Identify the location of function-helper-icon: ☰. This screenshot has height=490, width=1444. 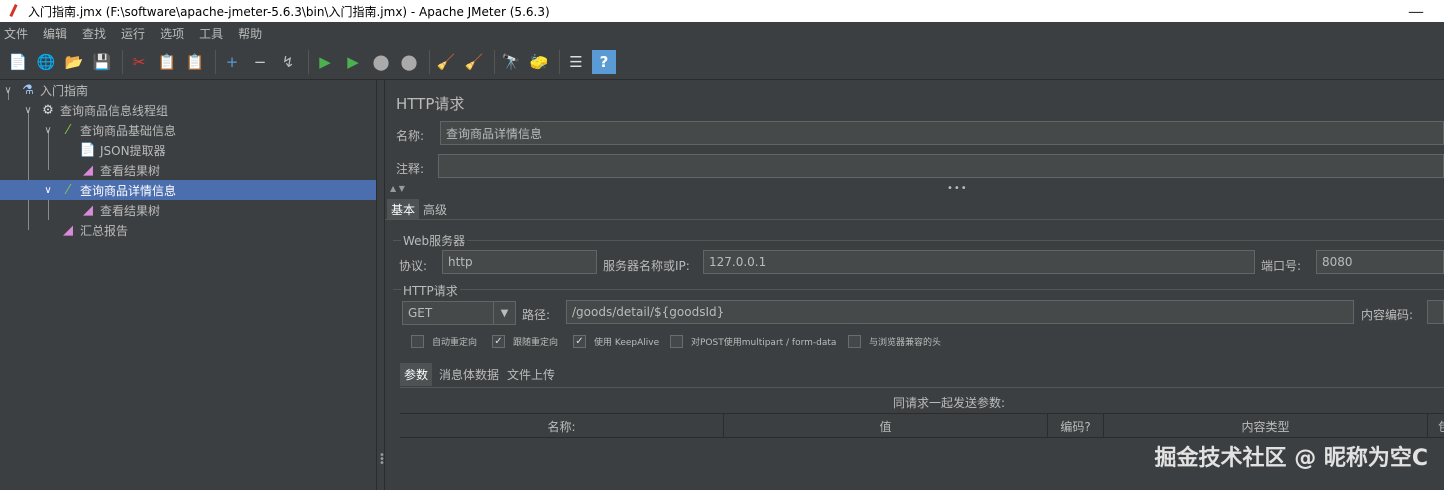
(576, 62).